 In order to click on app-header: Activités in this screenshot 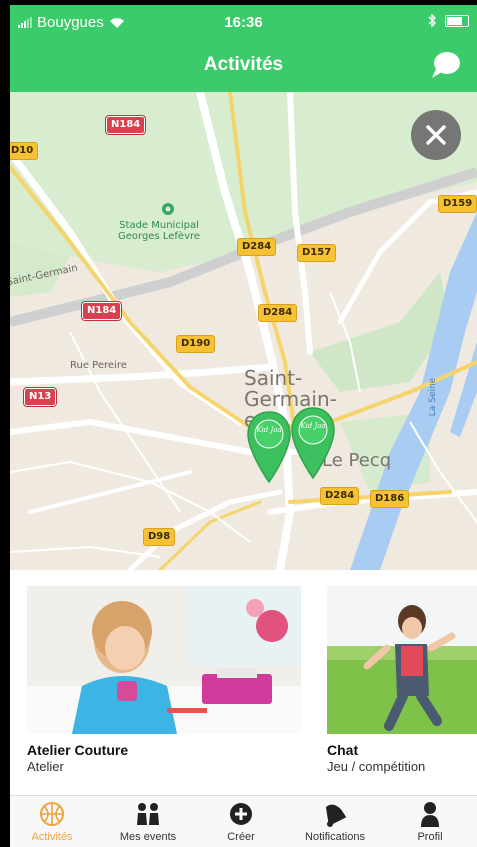, I will do `click(243, 65)`.